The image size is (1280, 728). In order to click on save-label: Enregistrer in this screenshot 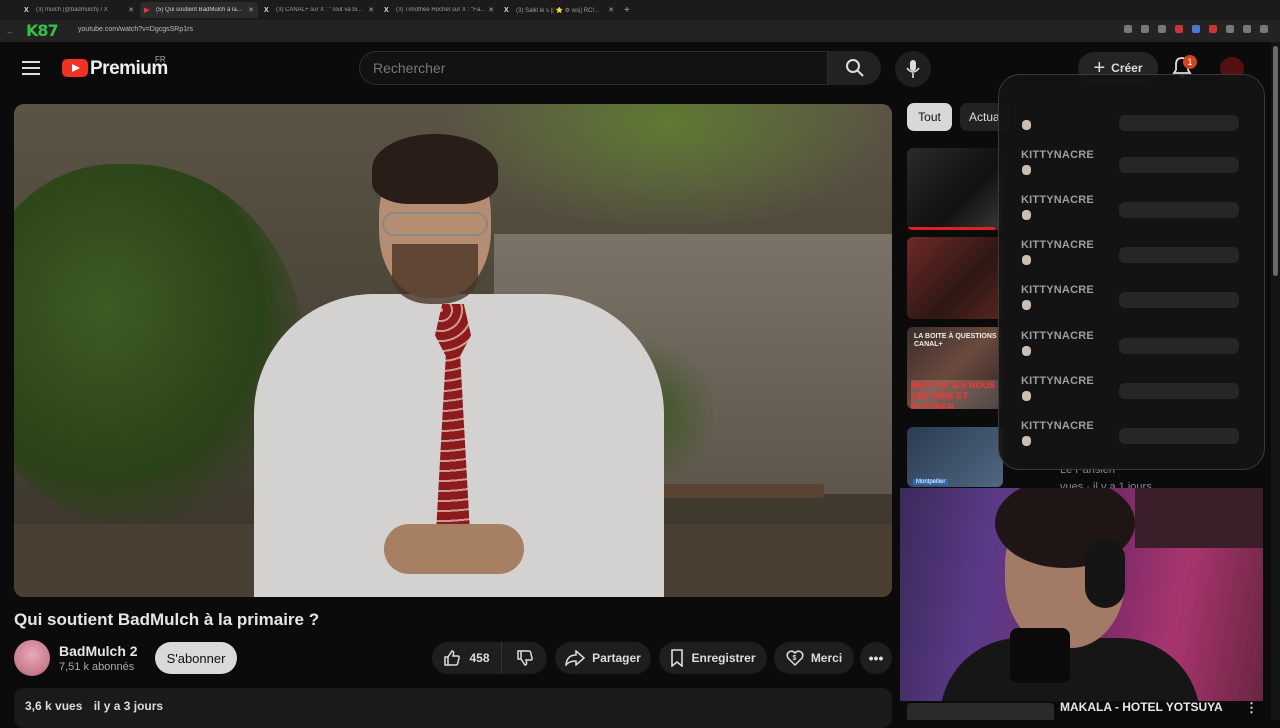, I will do `click(723, 658)`.